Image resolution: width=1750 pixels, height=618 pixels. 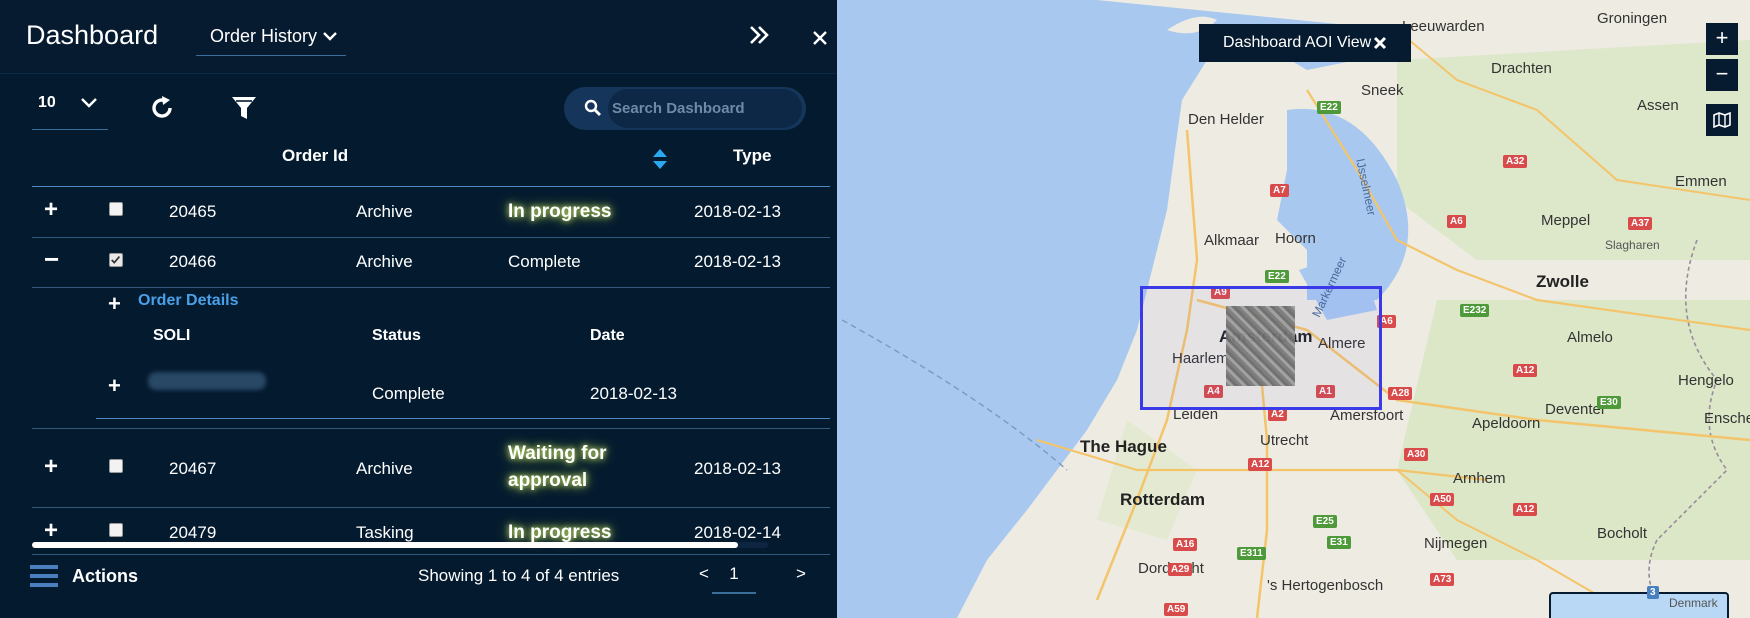 What do you see at coordinates (1632, 245) in the screenshot?
I see `map-label: Slagharen` at bounding box center [1632, 245].